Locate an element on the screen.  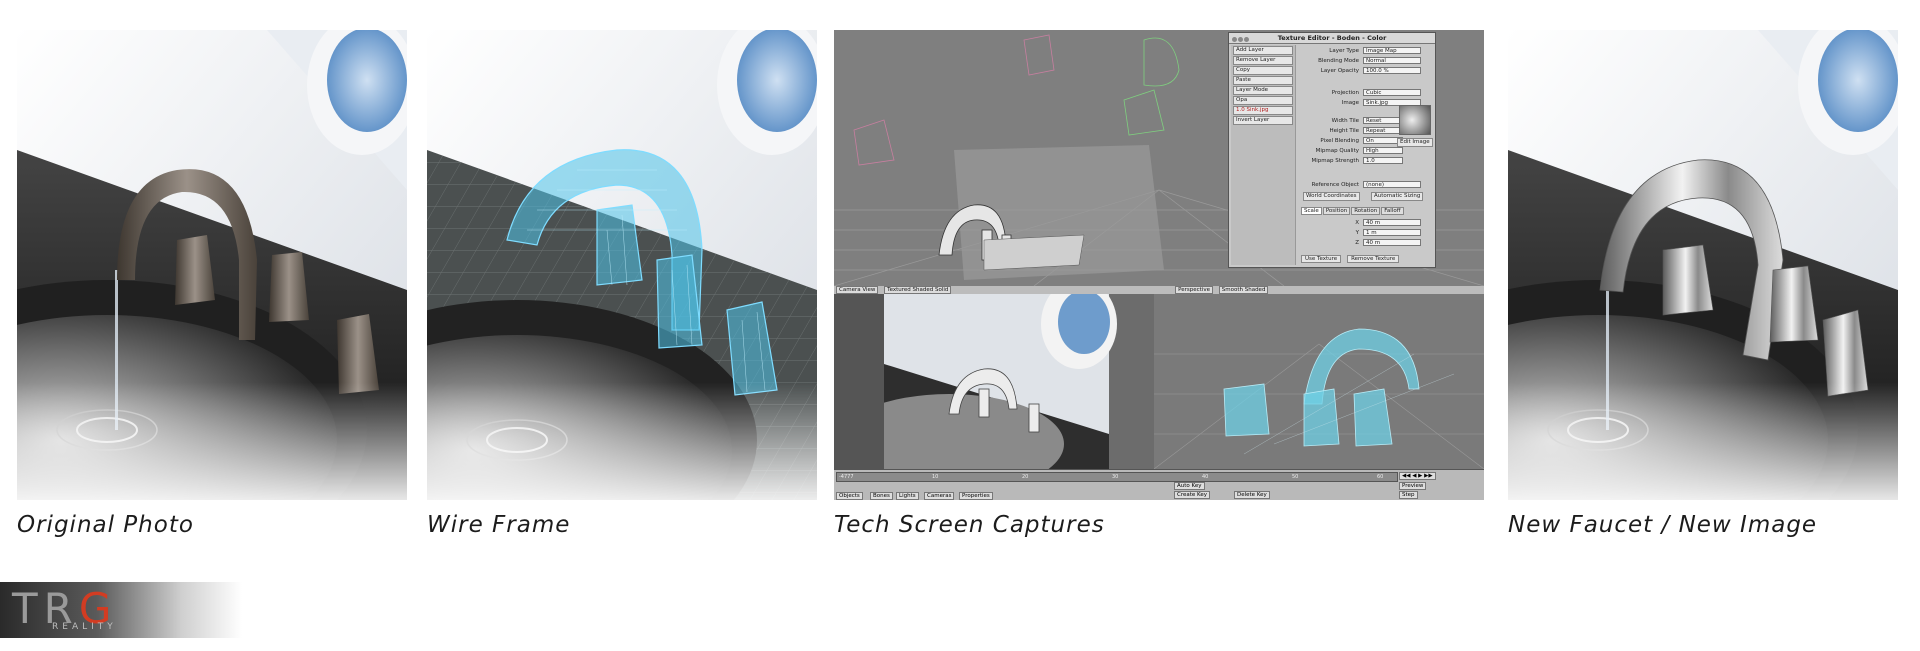
field-row: Layer Type Image Map is located at coordinates (1366, 51).